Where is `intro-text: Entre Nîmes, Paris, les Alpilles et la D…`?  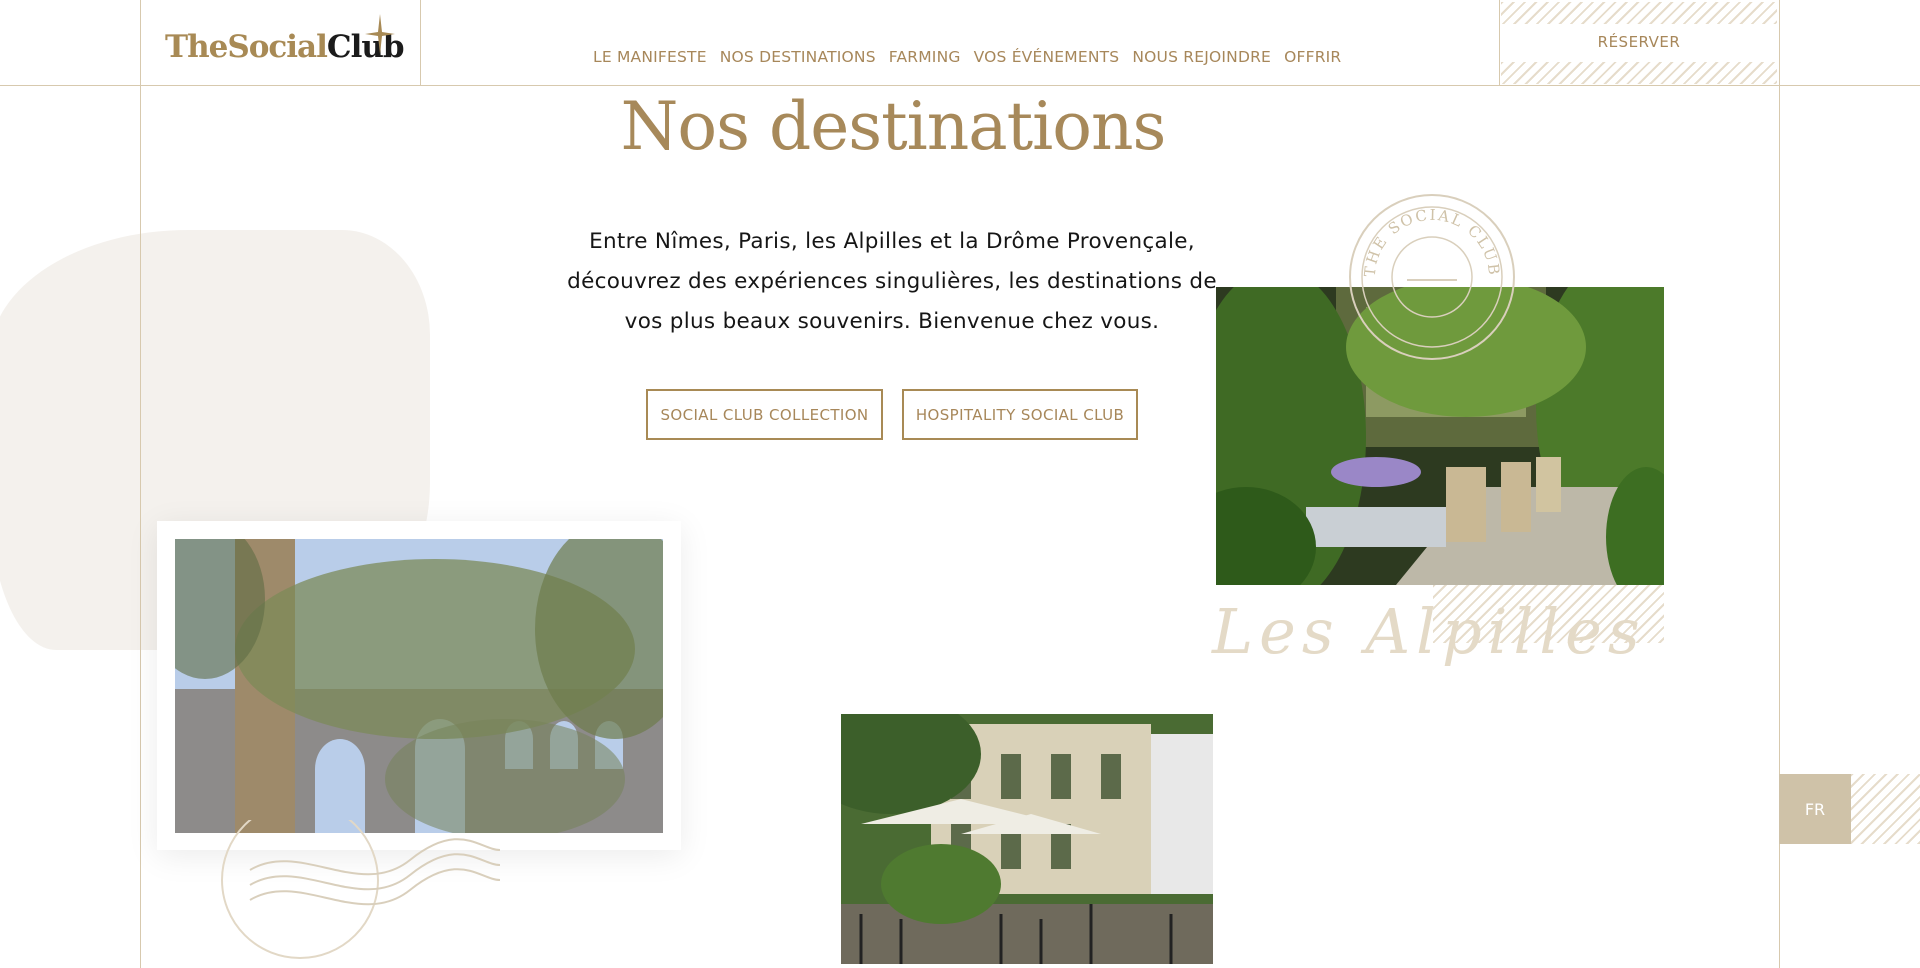 intro-text: Entre Nîmes, Paris, les Alpilles et la D… is located at coordinates (892, 281).